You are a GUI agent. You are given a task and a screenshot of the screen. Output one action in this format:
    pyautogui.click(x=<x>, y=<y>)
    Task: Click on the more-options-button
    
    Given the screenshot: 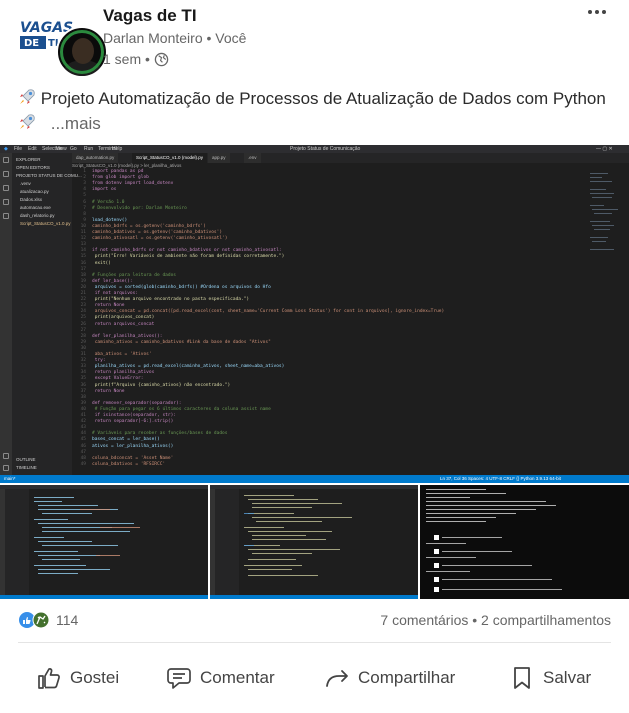 What is the action you would take?
    pyautogui.click(x=597, y=12)
    